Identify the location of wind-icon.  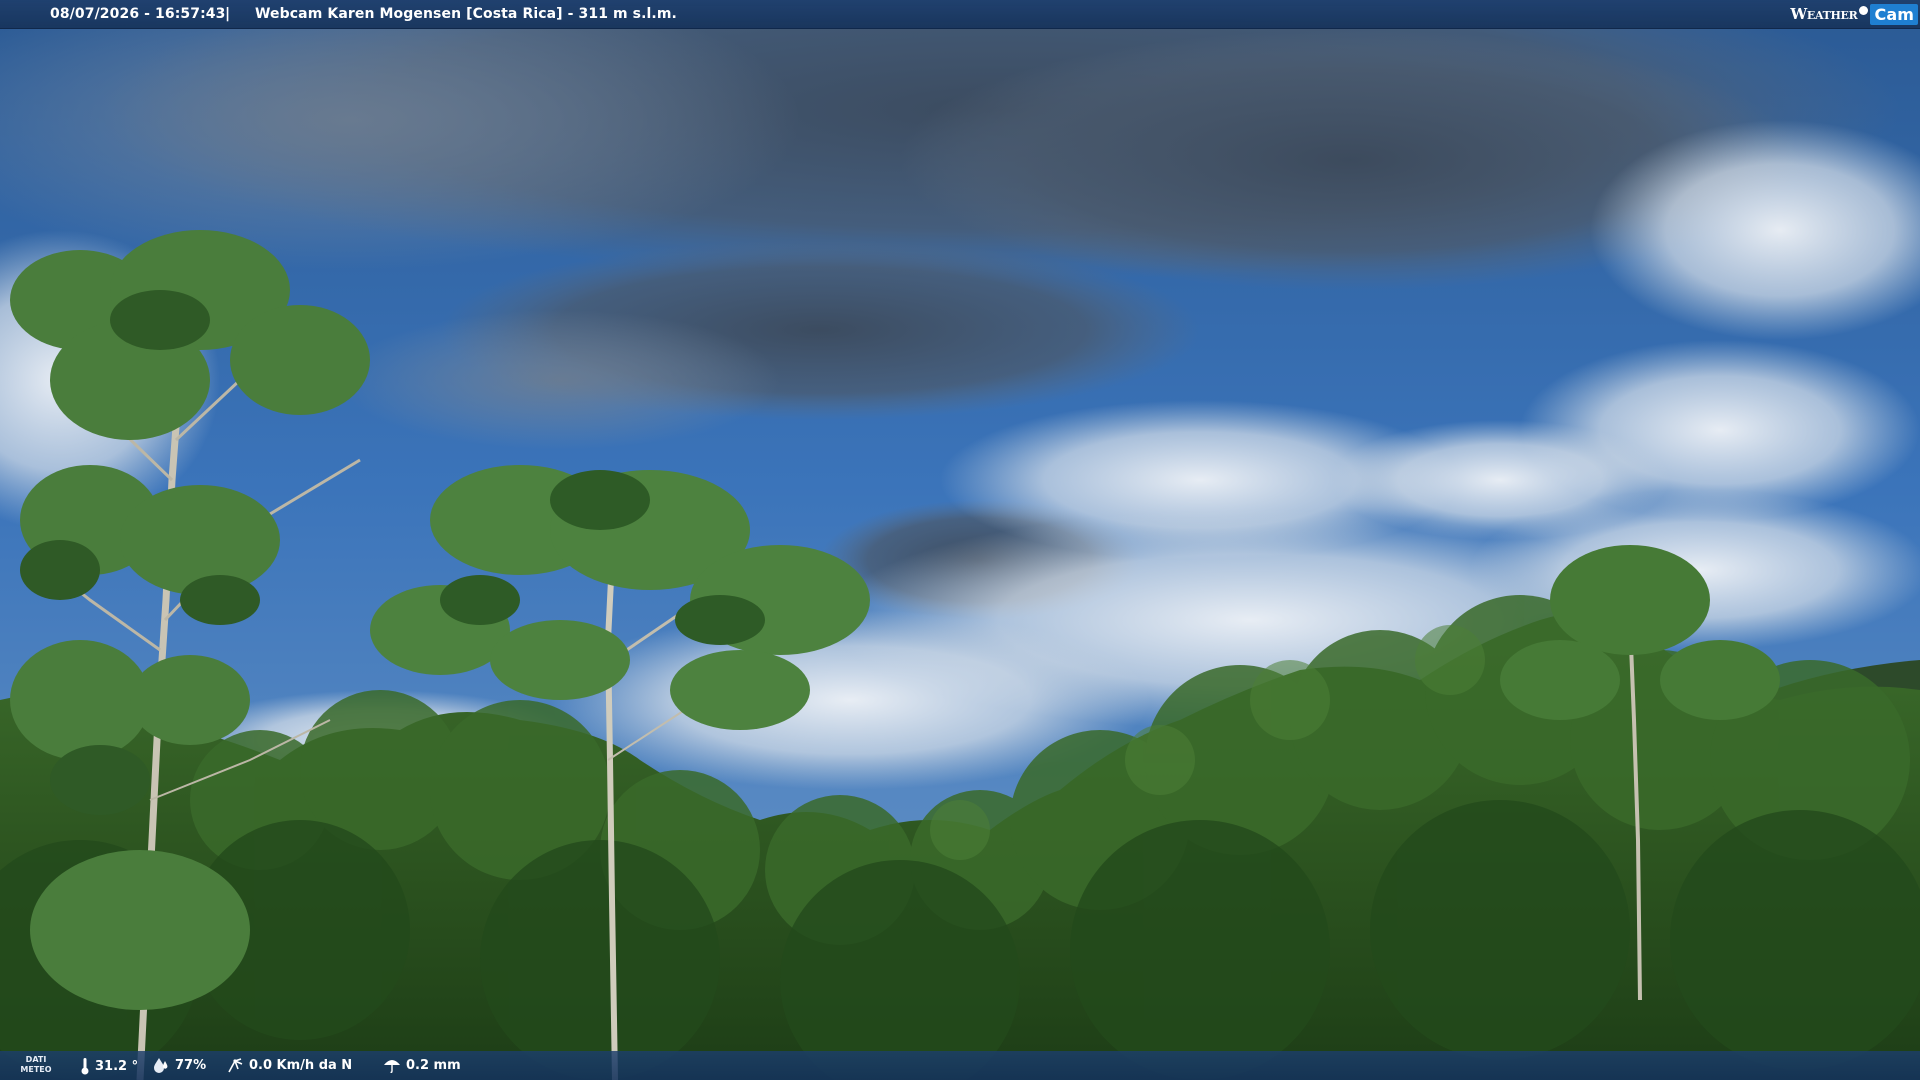
(235, 1065).